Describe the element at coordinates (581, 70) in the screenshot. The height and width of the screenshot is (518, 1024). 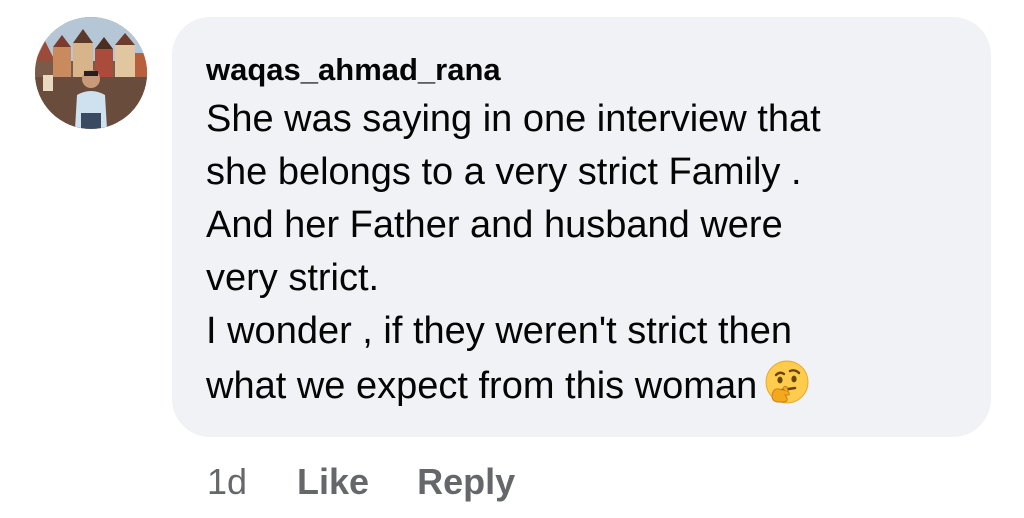
I see `comment-author: waqas_ahmad_rana` at that location.